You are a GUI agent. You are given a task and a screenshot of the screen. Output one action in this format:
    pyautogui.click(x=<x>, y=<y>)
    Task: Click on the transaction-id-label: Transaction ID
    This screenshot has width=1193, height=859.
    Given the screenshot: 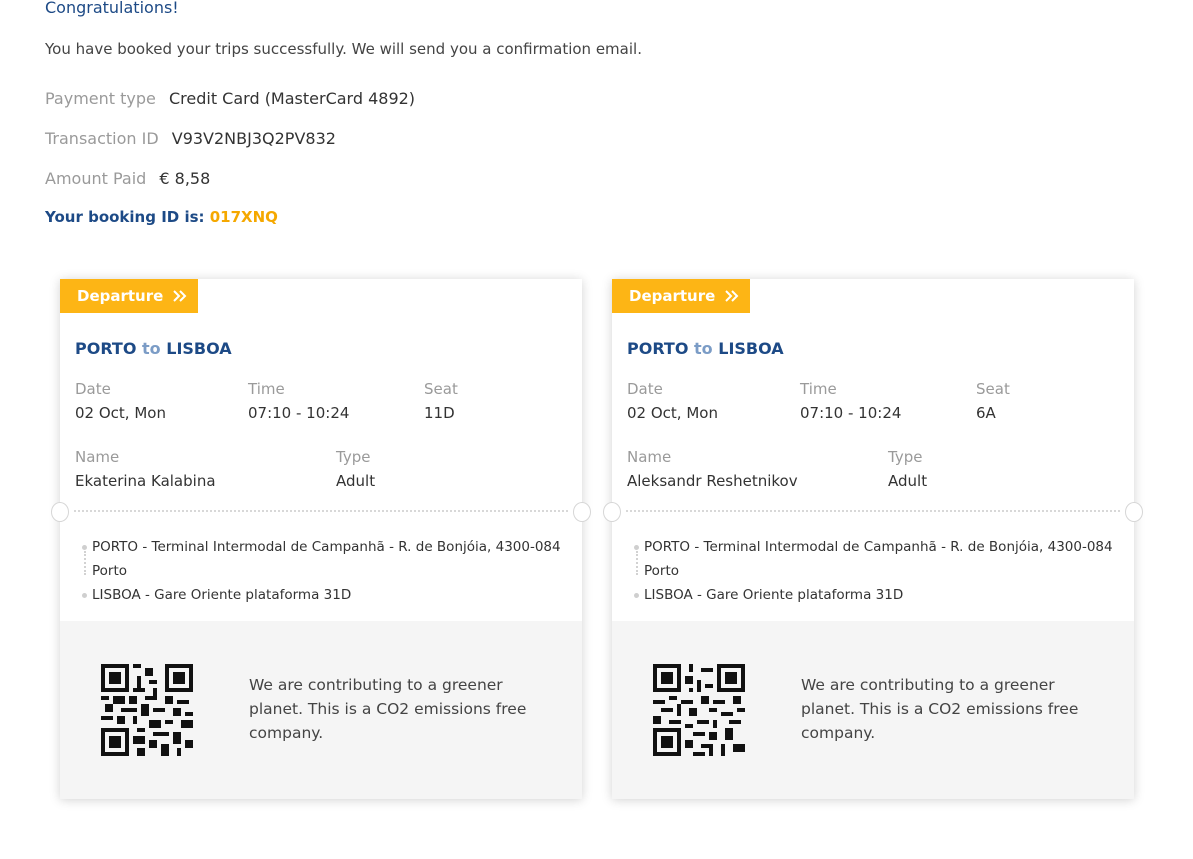 What is the action you would take?
    pyautogui.click(x=102, y=138)
    